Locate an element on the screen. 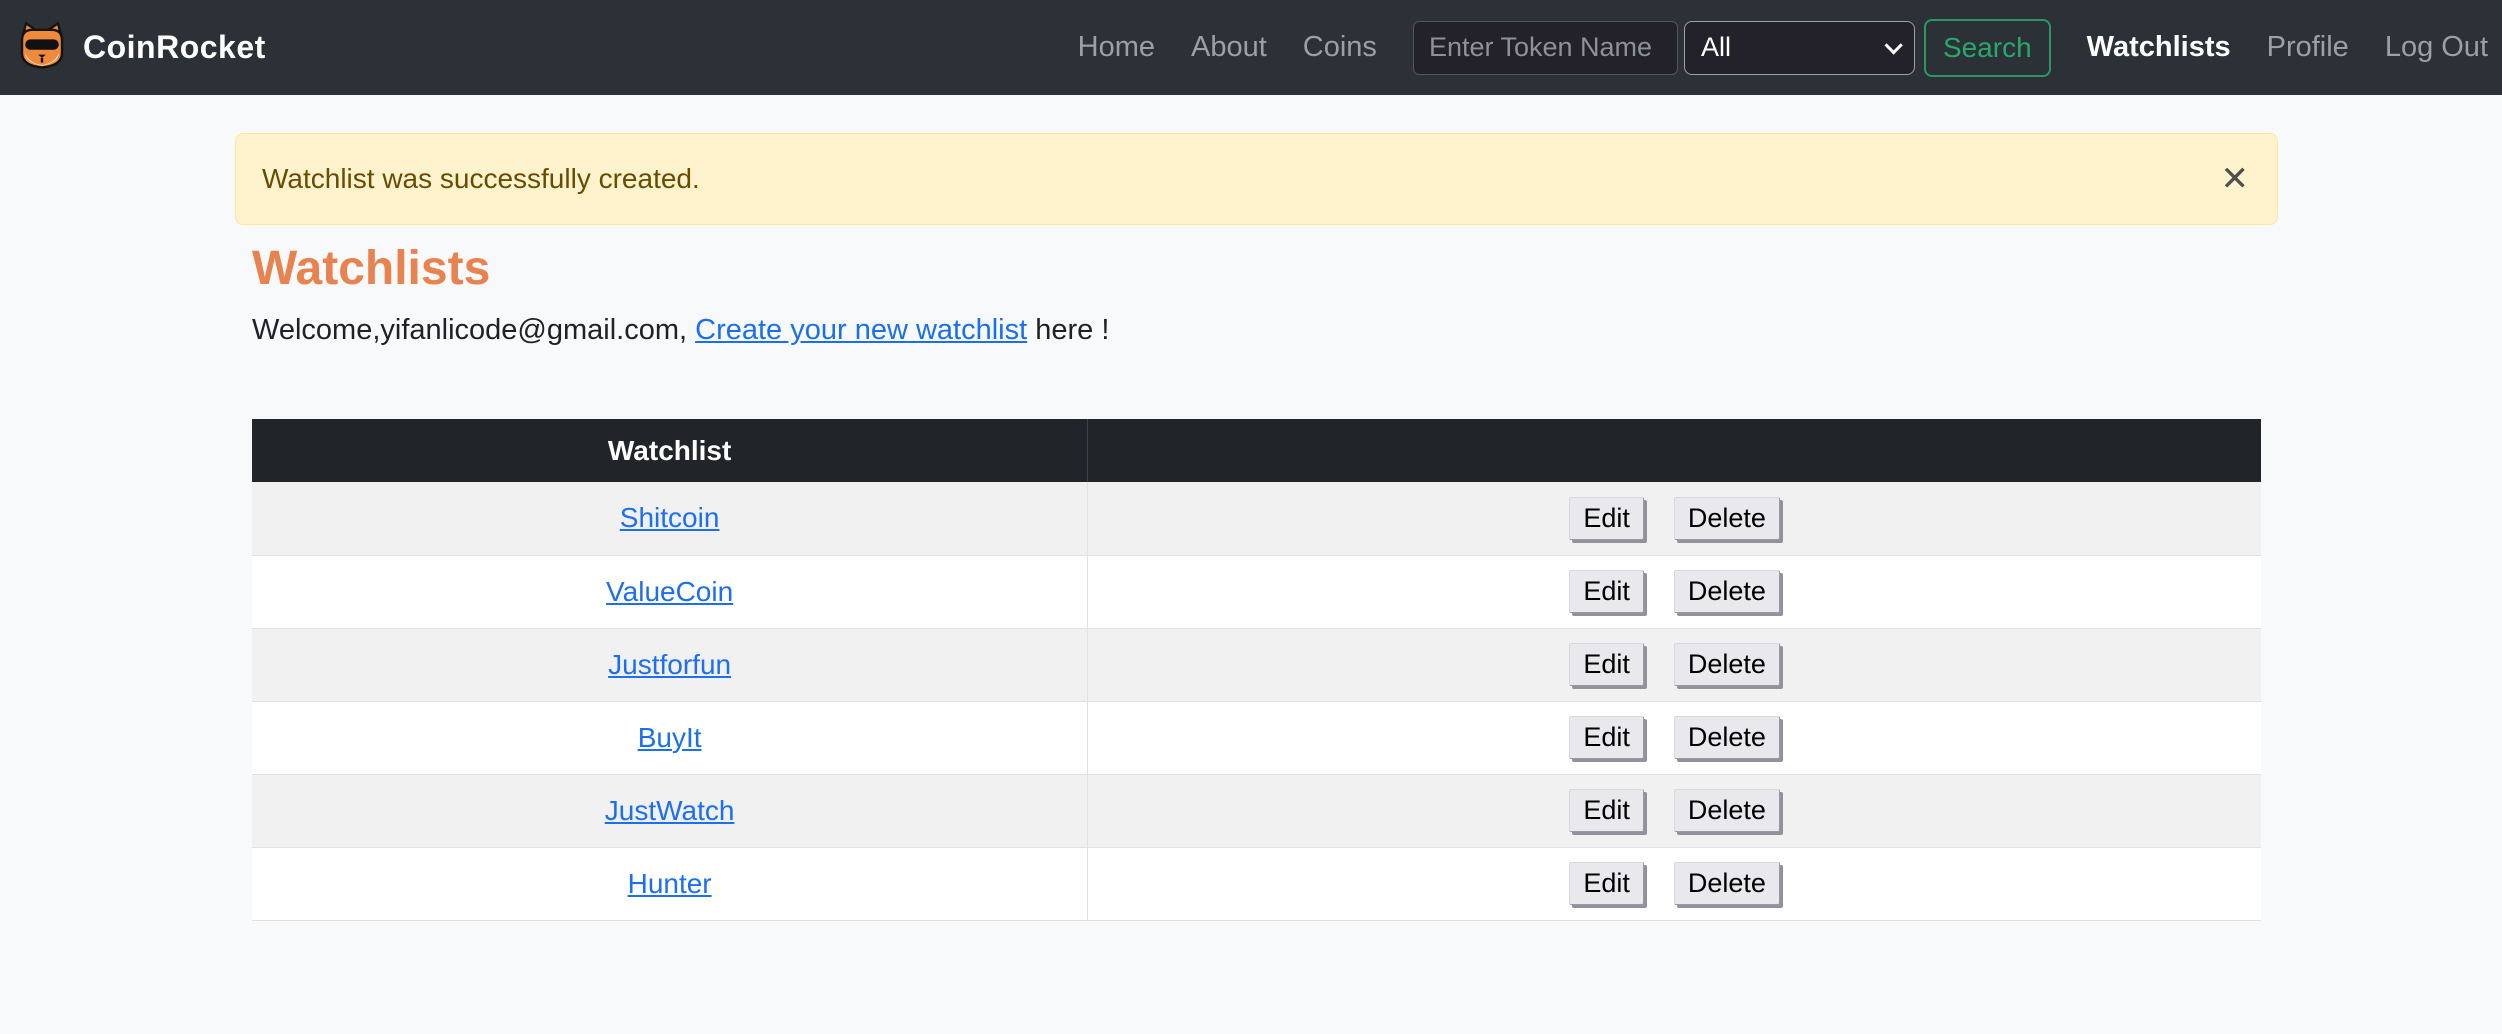 Image resolution: width=2502 pixels, height=1034 pixels. watchlist-link: Hunter is located at coordinates (670, 883).